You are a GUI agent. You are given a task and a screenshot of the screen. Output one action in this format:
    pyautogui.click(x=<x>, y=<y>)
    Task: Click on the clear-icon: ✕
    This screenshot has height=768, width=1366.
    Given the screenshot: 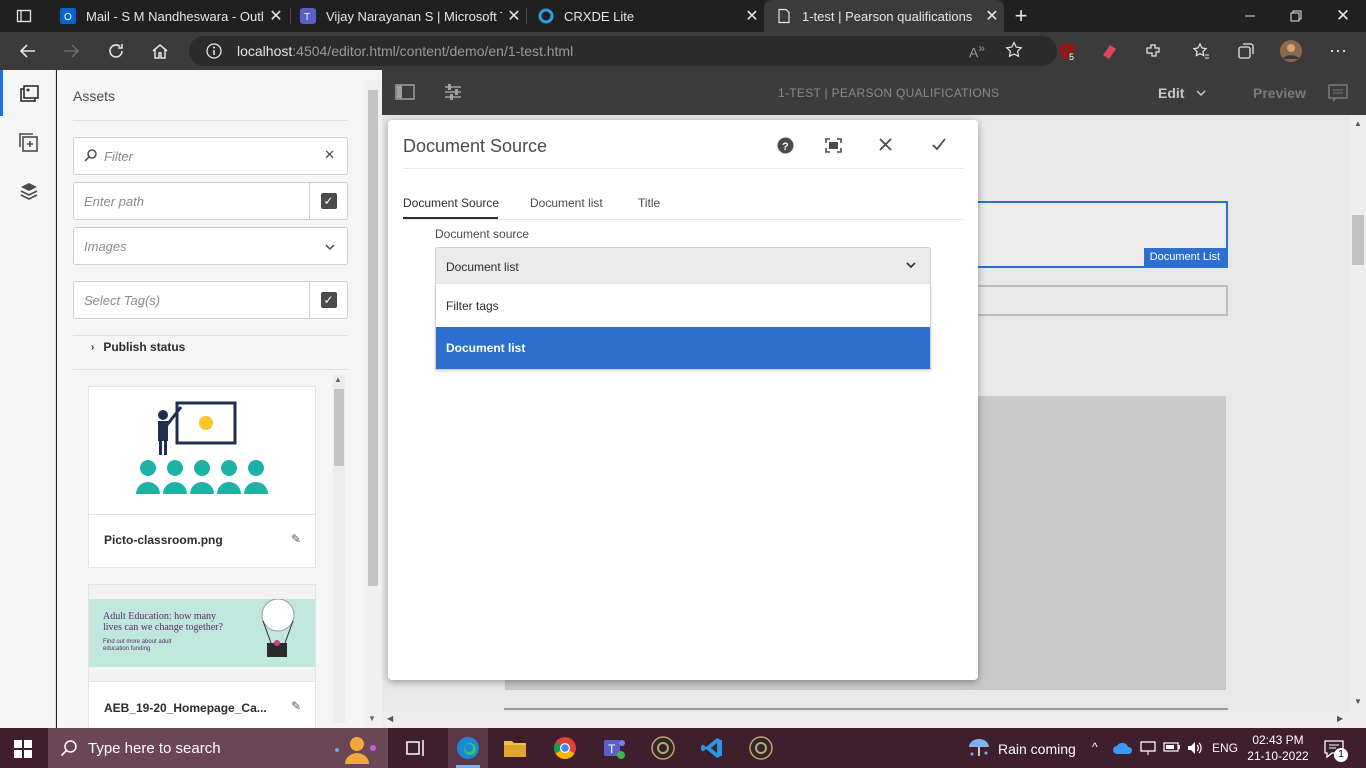 What is the action you would take?
    pyautogui.click(x=329, y=155)
    